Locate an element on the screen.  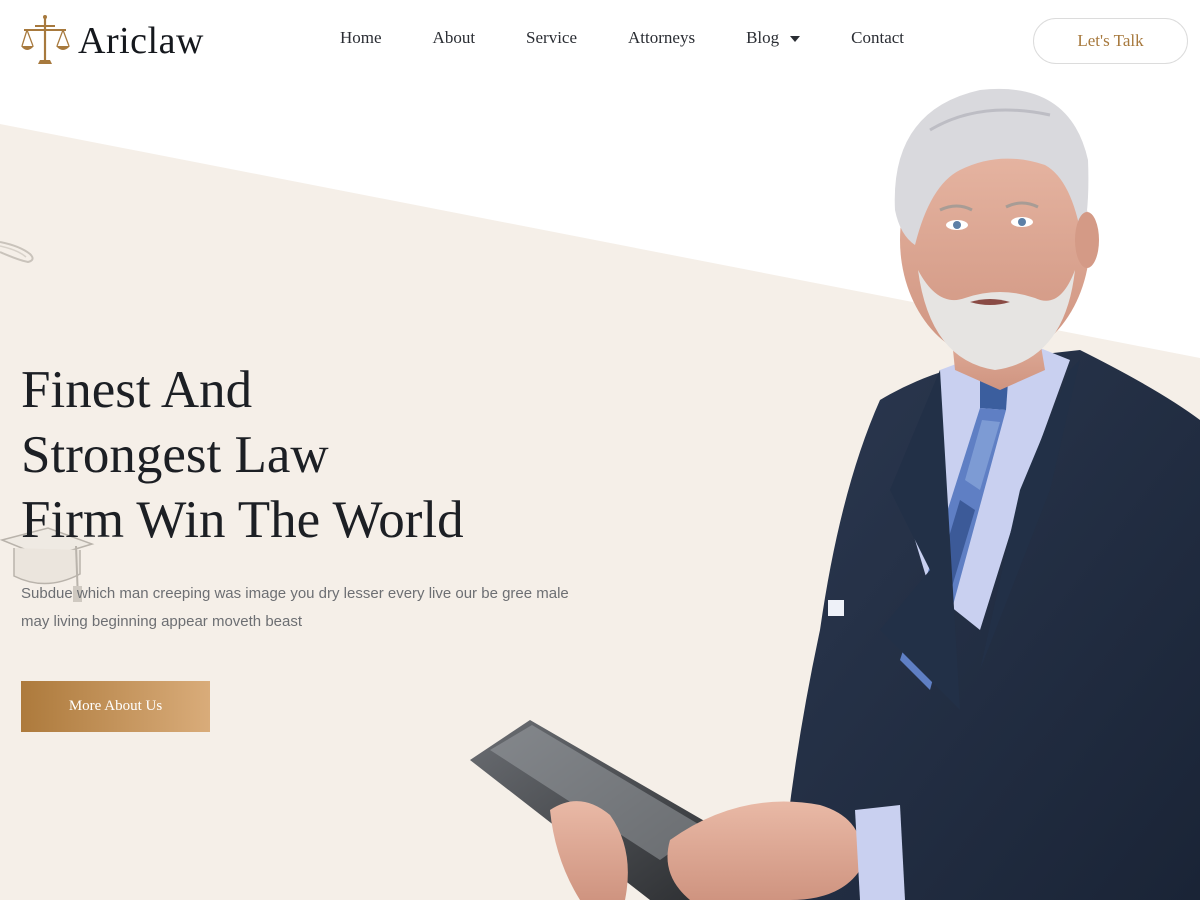
caret-down-icon is located at coordinates (795, 38).